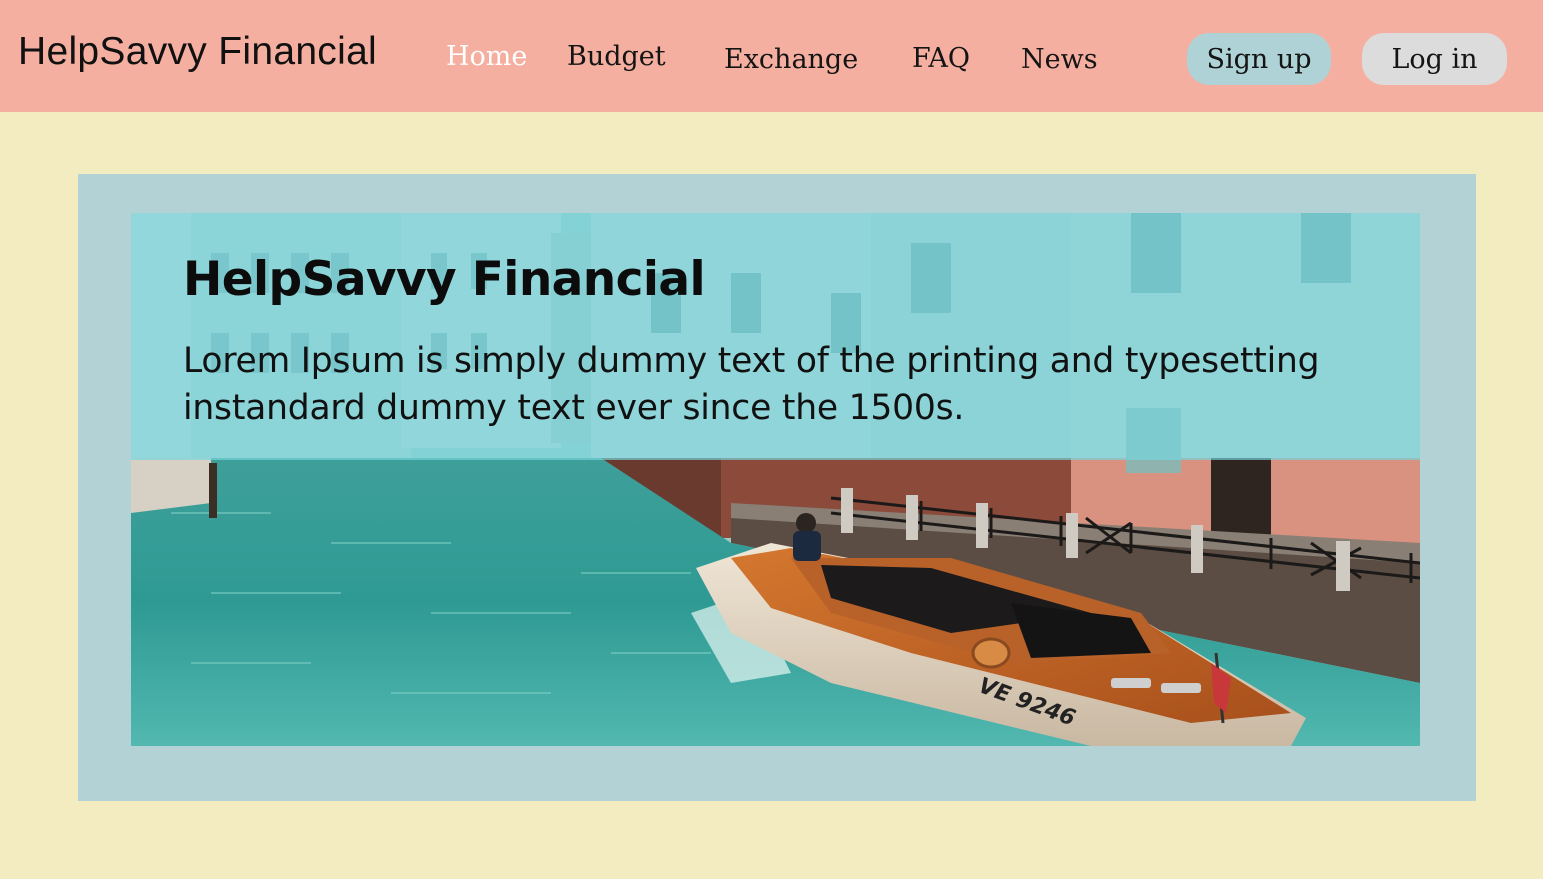 The width and height of the screenshot is (1543, 879). Describe the element at coordinates (1259, 59) in the screenshot. I see `signup-button: Sign up` at that location.